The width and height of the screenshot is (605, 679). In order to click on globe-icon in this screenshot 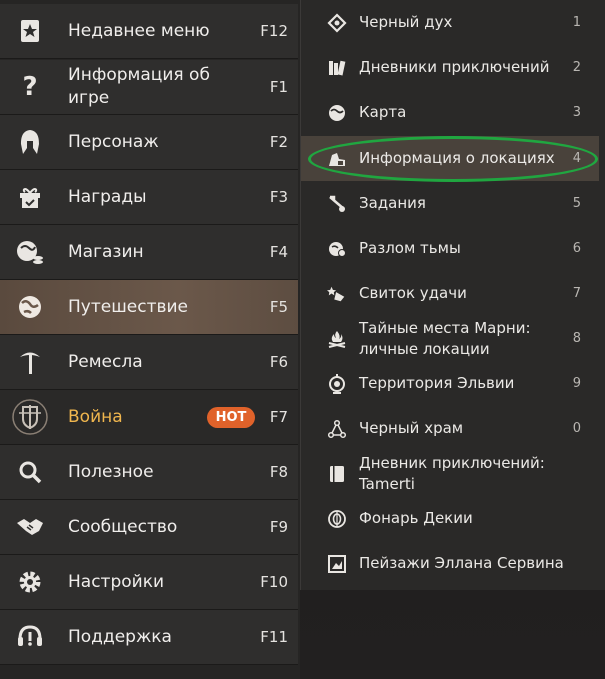, I will do `click(30, 307)`.